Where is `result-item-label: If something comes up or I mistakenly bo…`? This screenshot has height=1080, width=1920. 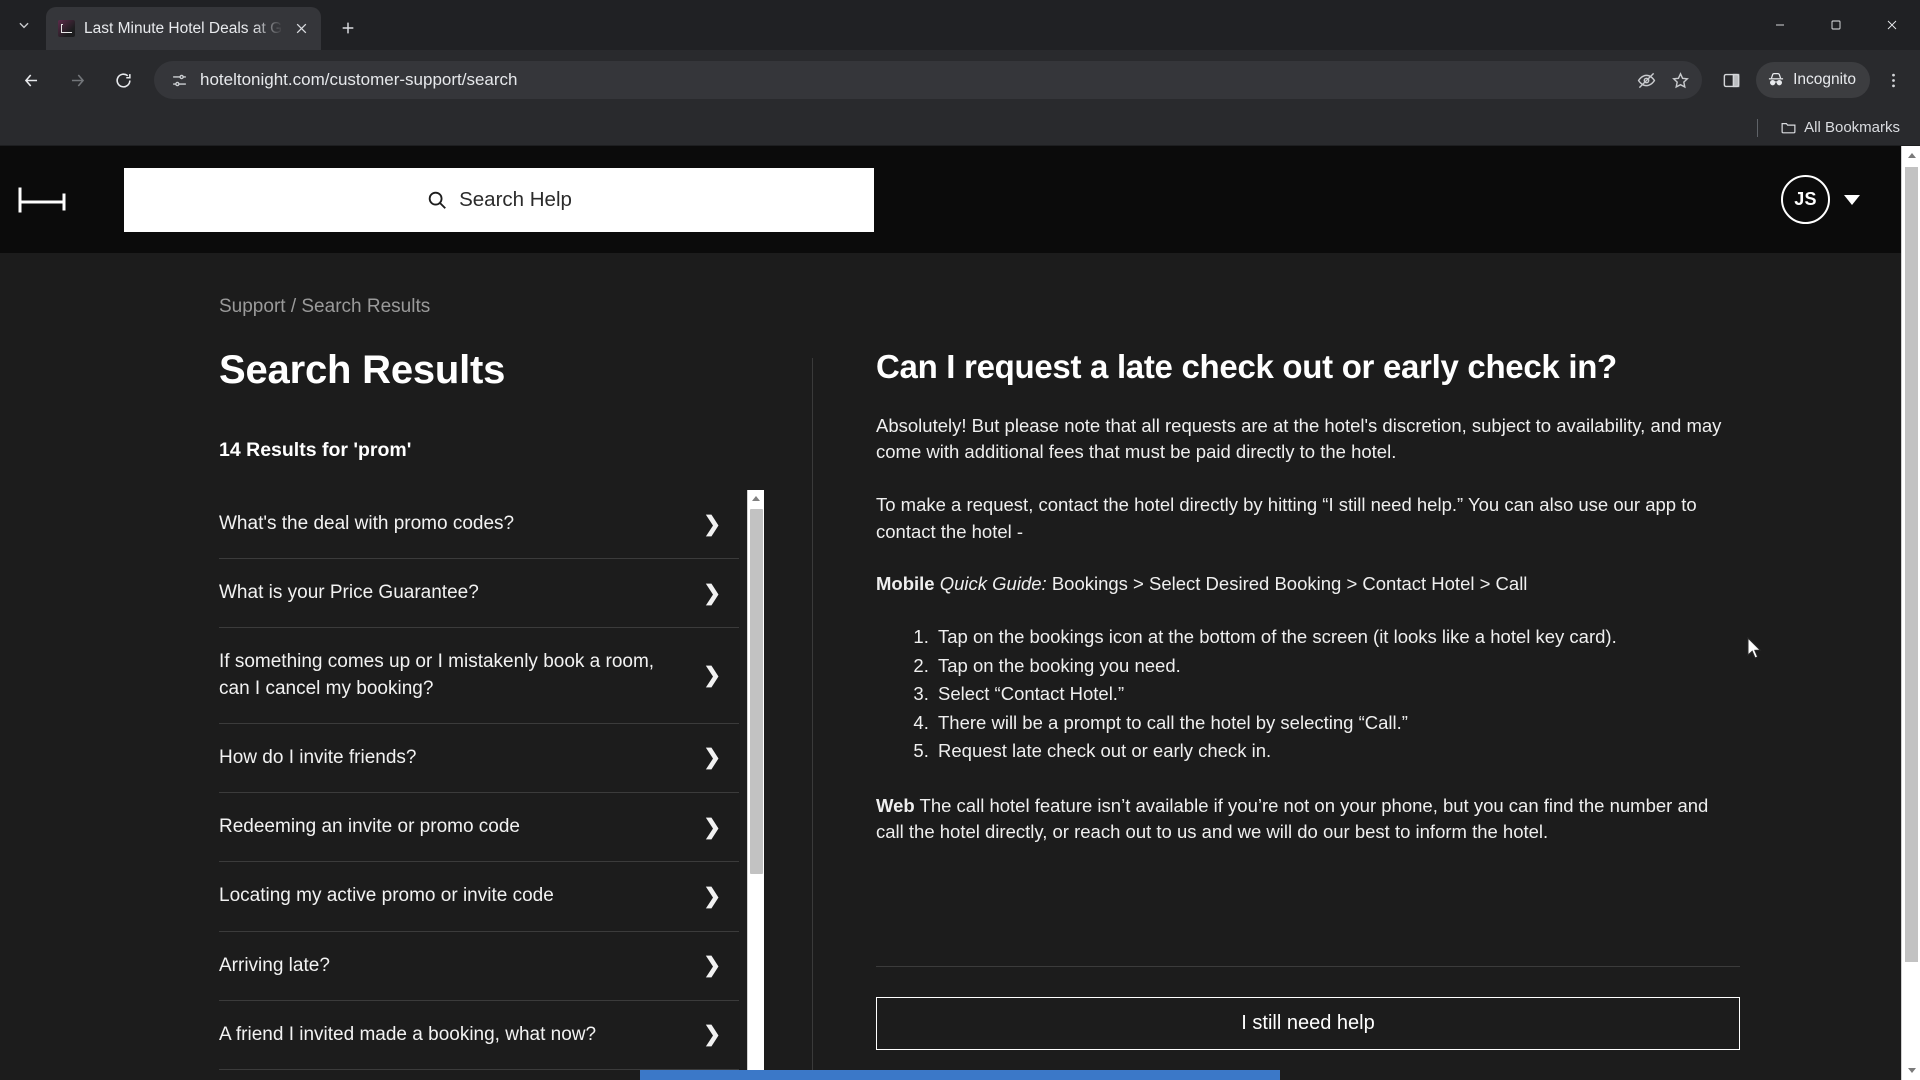 result-item-label: If something comes up or I mistakenly bo… is located at coordinates (437, 675).